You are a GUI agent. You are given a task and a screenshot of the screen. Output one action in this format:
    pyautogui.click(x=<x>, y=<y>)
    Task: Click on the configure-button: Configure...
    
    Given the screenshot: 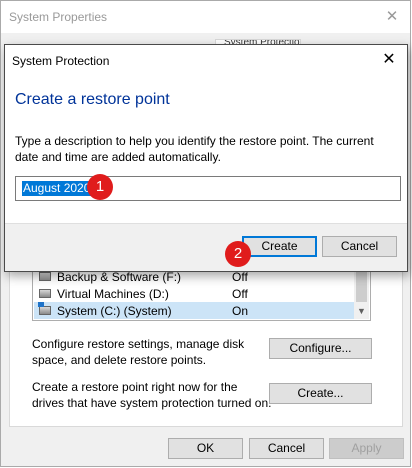 What is the action you would take?
    pyautogui.click(x=320, y=348)
    